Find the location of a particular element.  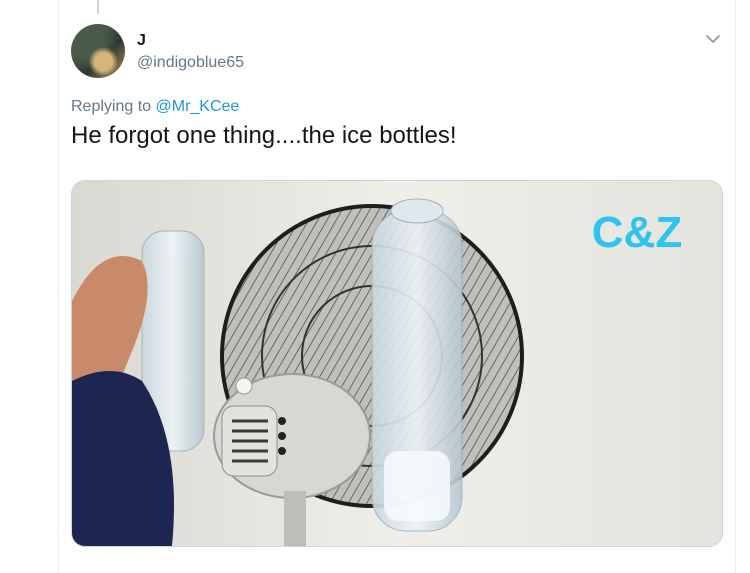

avatar is located at coordinates (98, 51).